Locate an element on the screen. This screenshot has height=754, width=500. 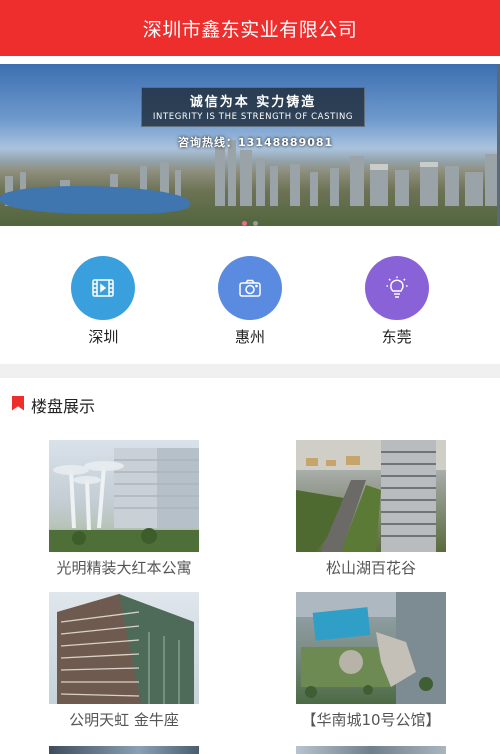
nav-label-dongguan: 东莞 is located at coordinates (396, 337).